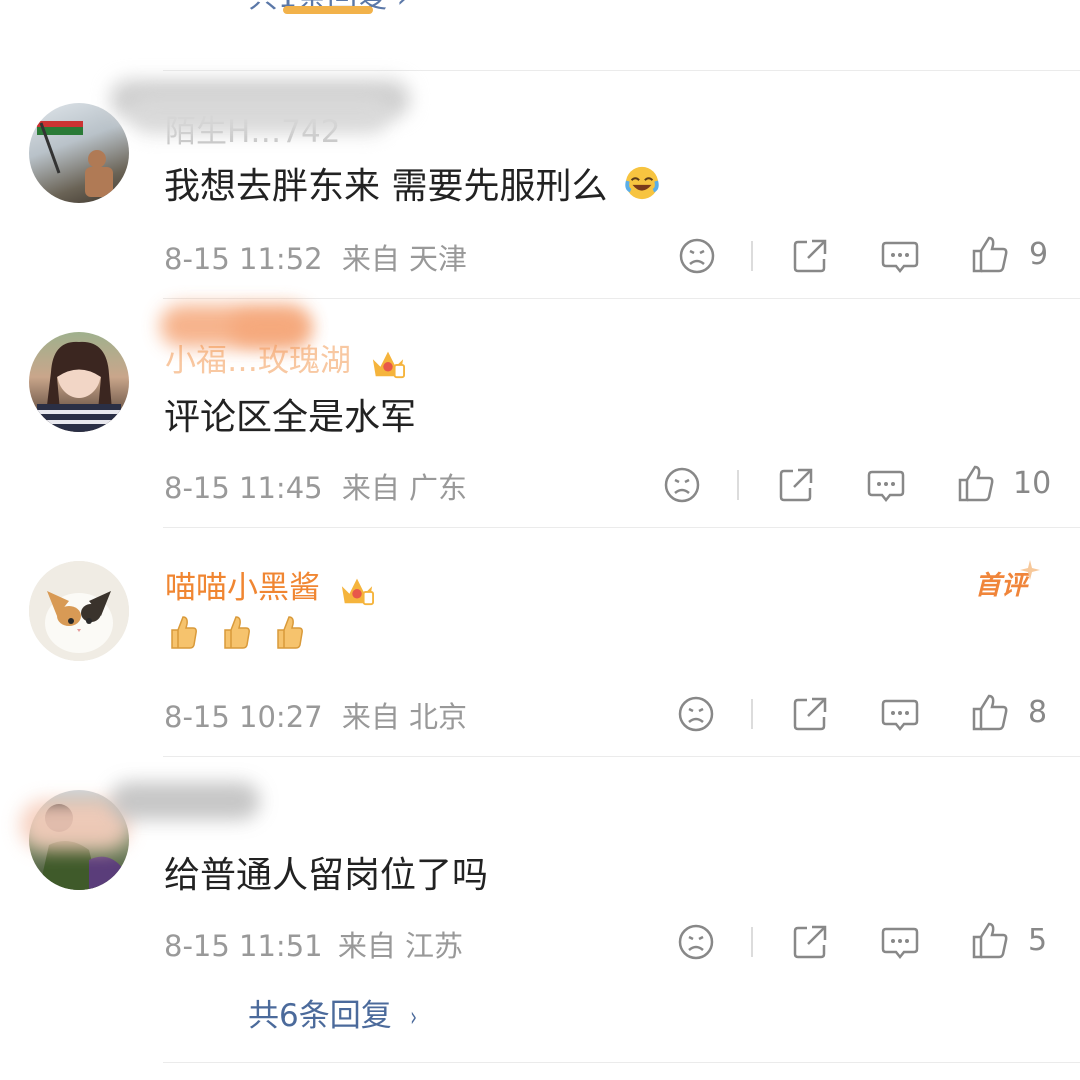 The image size is (1080, 1080). What do you see at coordinates (242, 588) in the screenshot?
I see `username-text: 喵喵小黑酱` at bounding box center [242, 588].